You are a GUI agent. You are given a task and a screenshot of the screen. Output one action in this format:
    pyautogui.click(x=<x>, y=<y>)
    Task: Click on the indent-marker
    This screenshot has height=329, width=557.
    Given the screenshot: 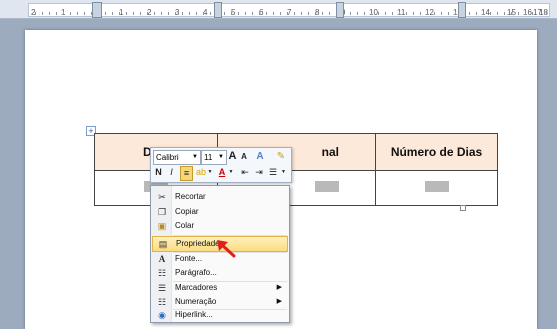 What is the action you would take?
    pyautogui.click(x=97, y=10)
    